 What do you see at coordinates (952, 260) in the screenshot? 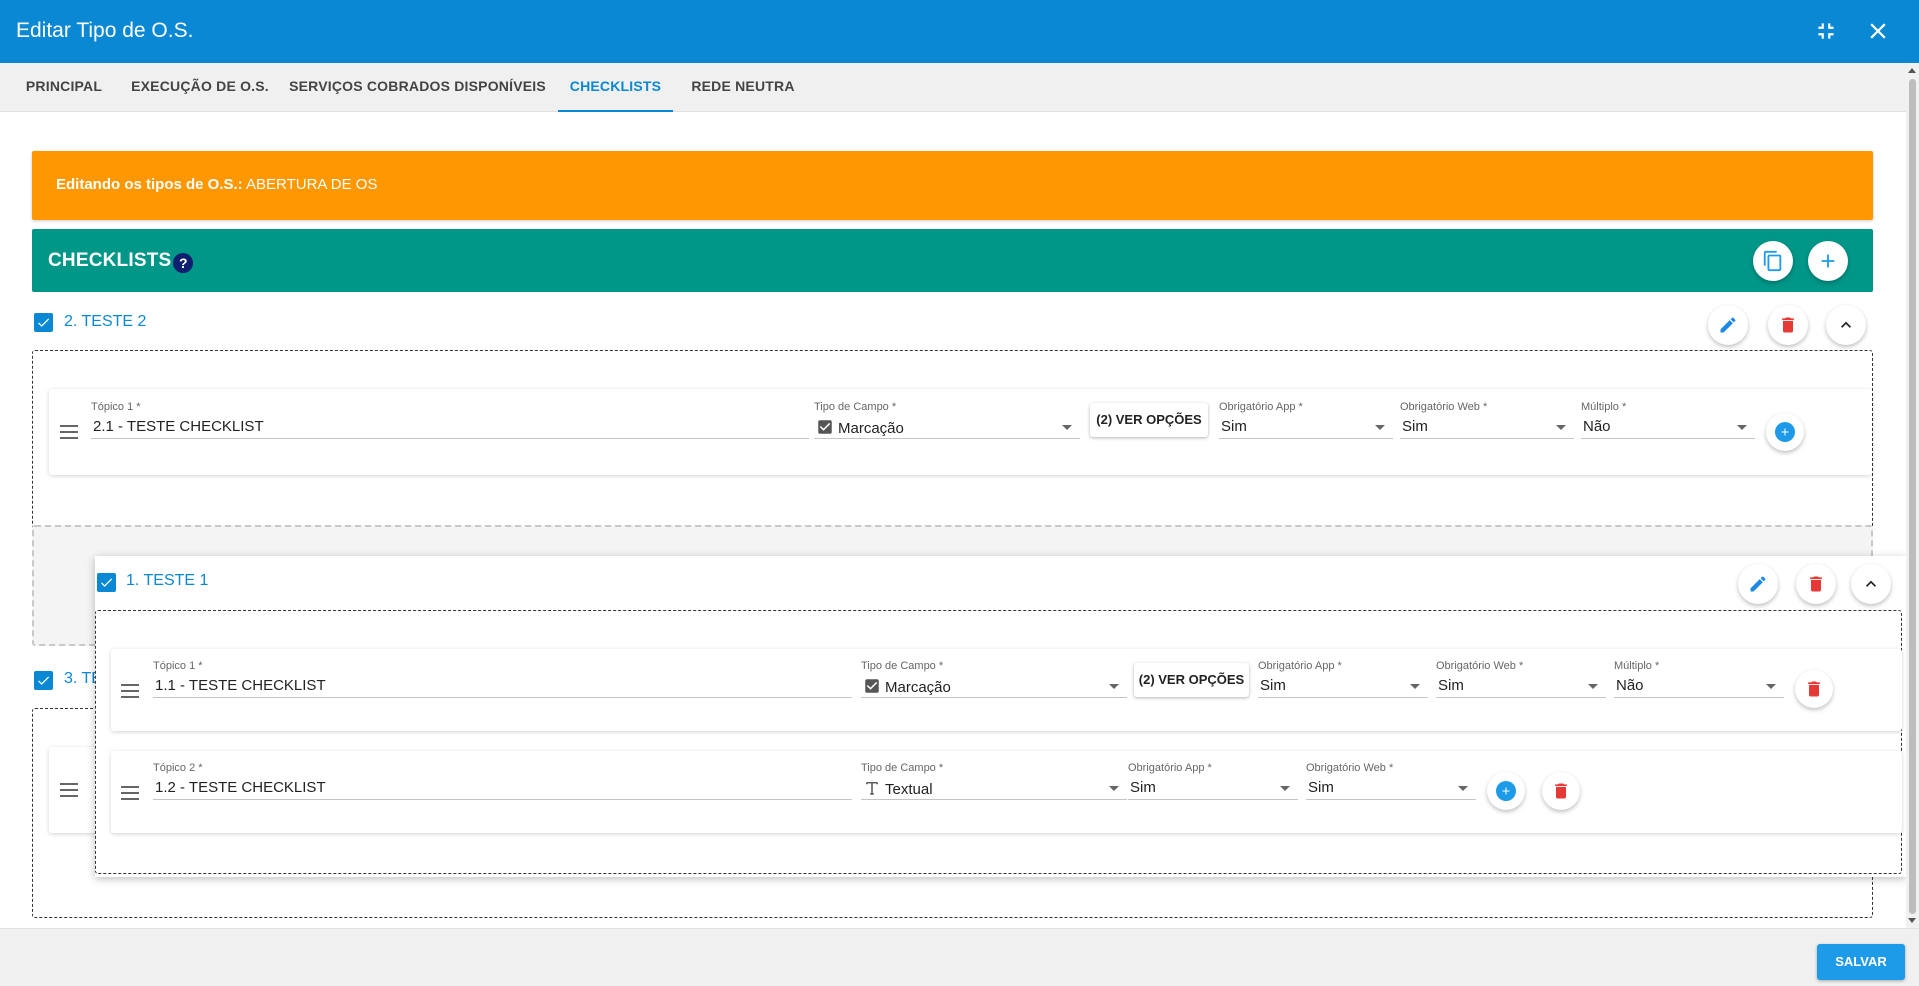
I see `checklists-header: CHECKLISTS?` at bounding box center [952, 260].